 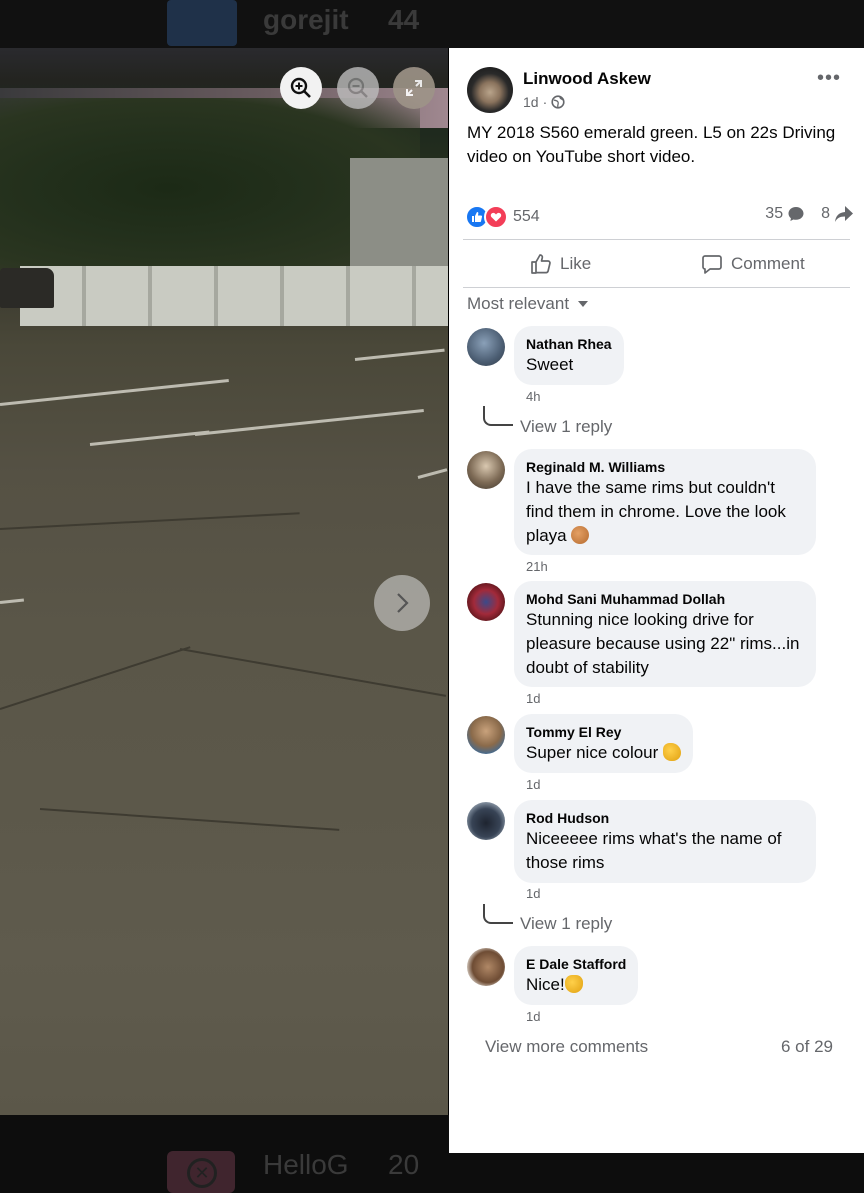 I want to click on background-app-count: 44, so click(x=404, y=19).